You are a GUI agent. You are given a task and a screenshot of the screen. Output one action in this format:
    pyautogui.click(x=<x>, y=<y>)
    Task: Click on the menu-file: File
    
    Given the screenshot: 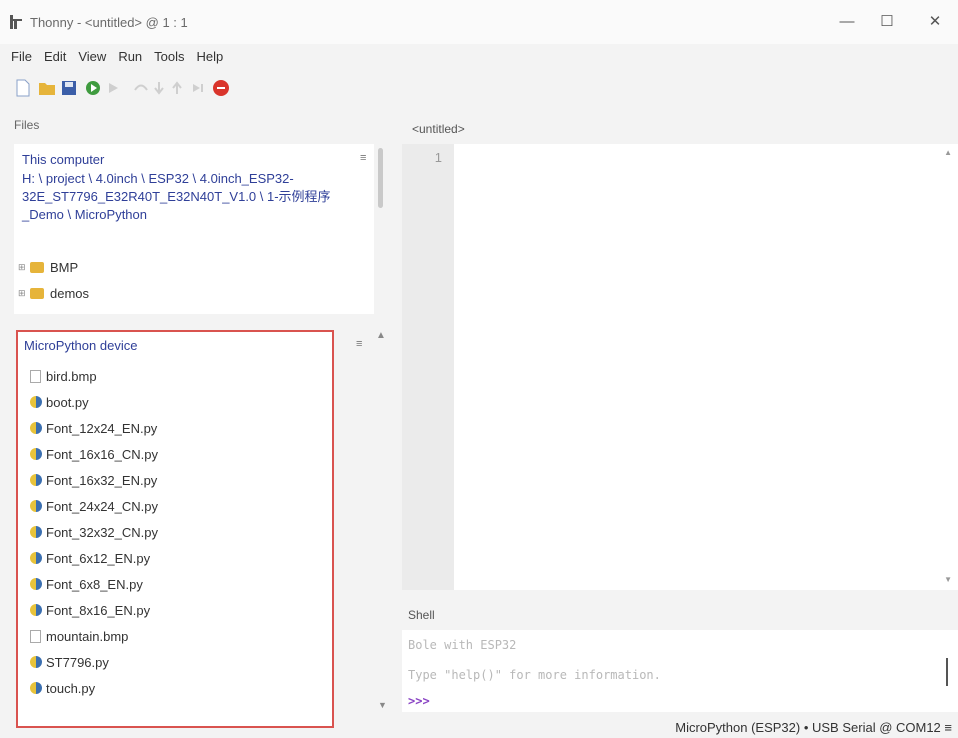 What is the action you would take?
    pyautogui.click(x=21, y=57)
    